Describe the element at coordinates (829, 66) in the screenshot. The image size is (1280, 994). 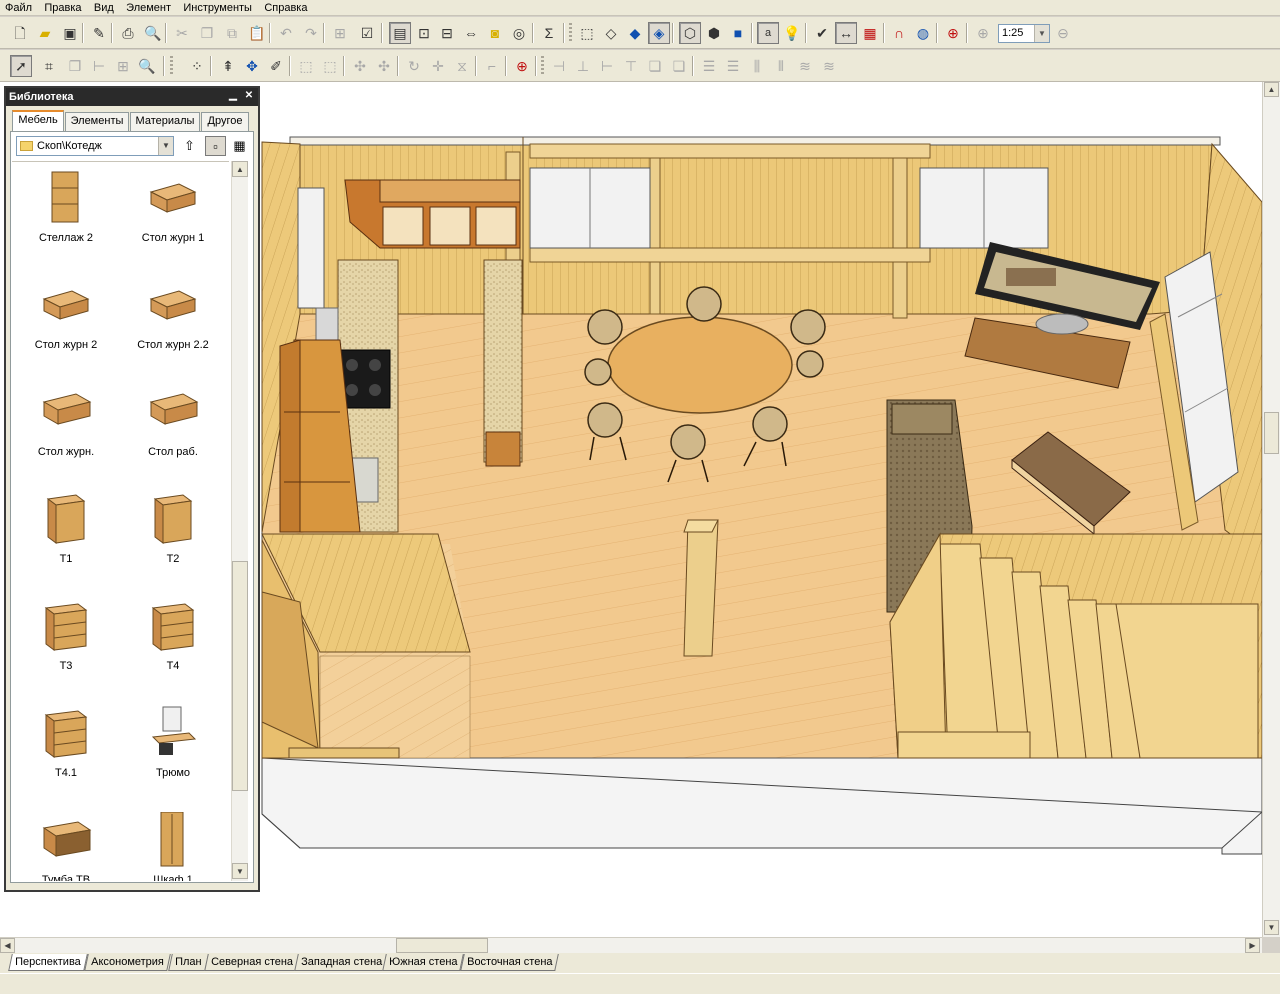
I see `flow-alt-icon: ≋` at that location.